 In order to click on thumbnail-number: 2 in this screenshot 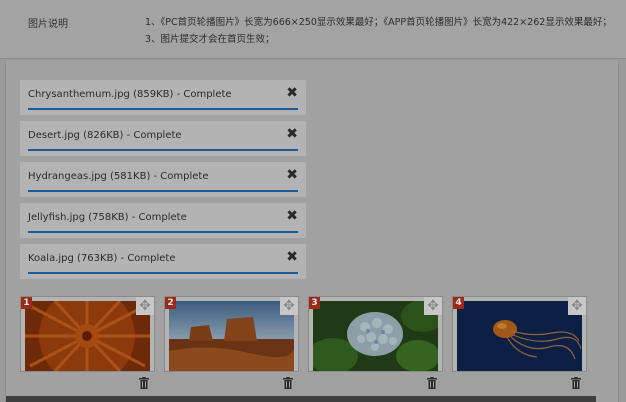, I will do `click(170, 303)`.